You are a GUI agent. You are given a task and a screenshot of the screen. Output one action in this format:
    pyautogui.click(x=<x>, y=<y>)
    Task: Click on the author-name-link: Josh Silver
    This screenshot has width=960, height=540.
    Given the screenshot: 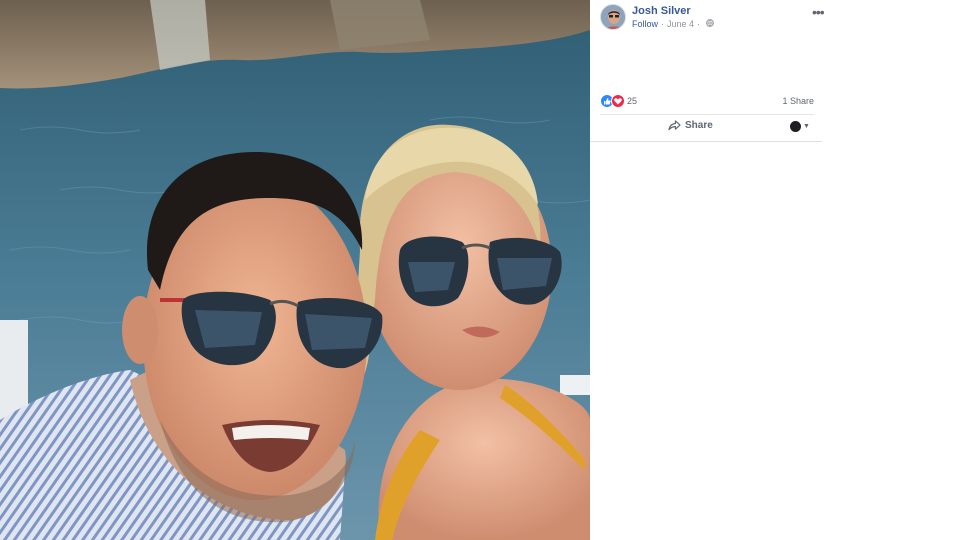 What is the action you would take?
    pyautogui.click(x=661, y=11)
    